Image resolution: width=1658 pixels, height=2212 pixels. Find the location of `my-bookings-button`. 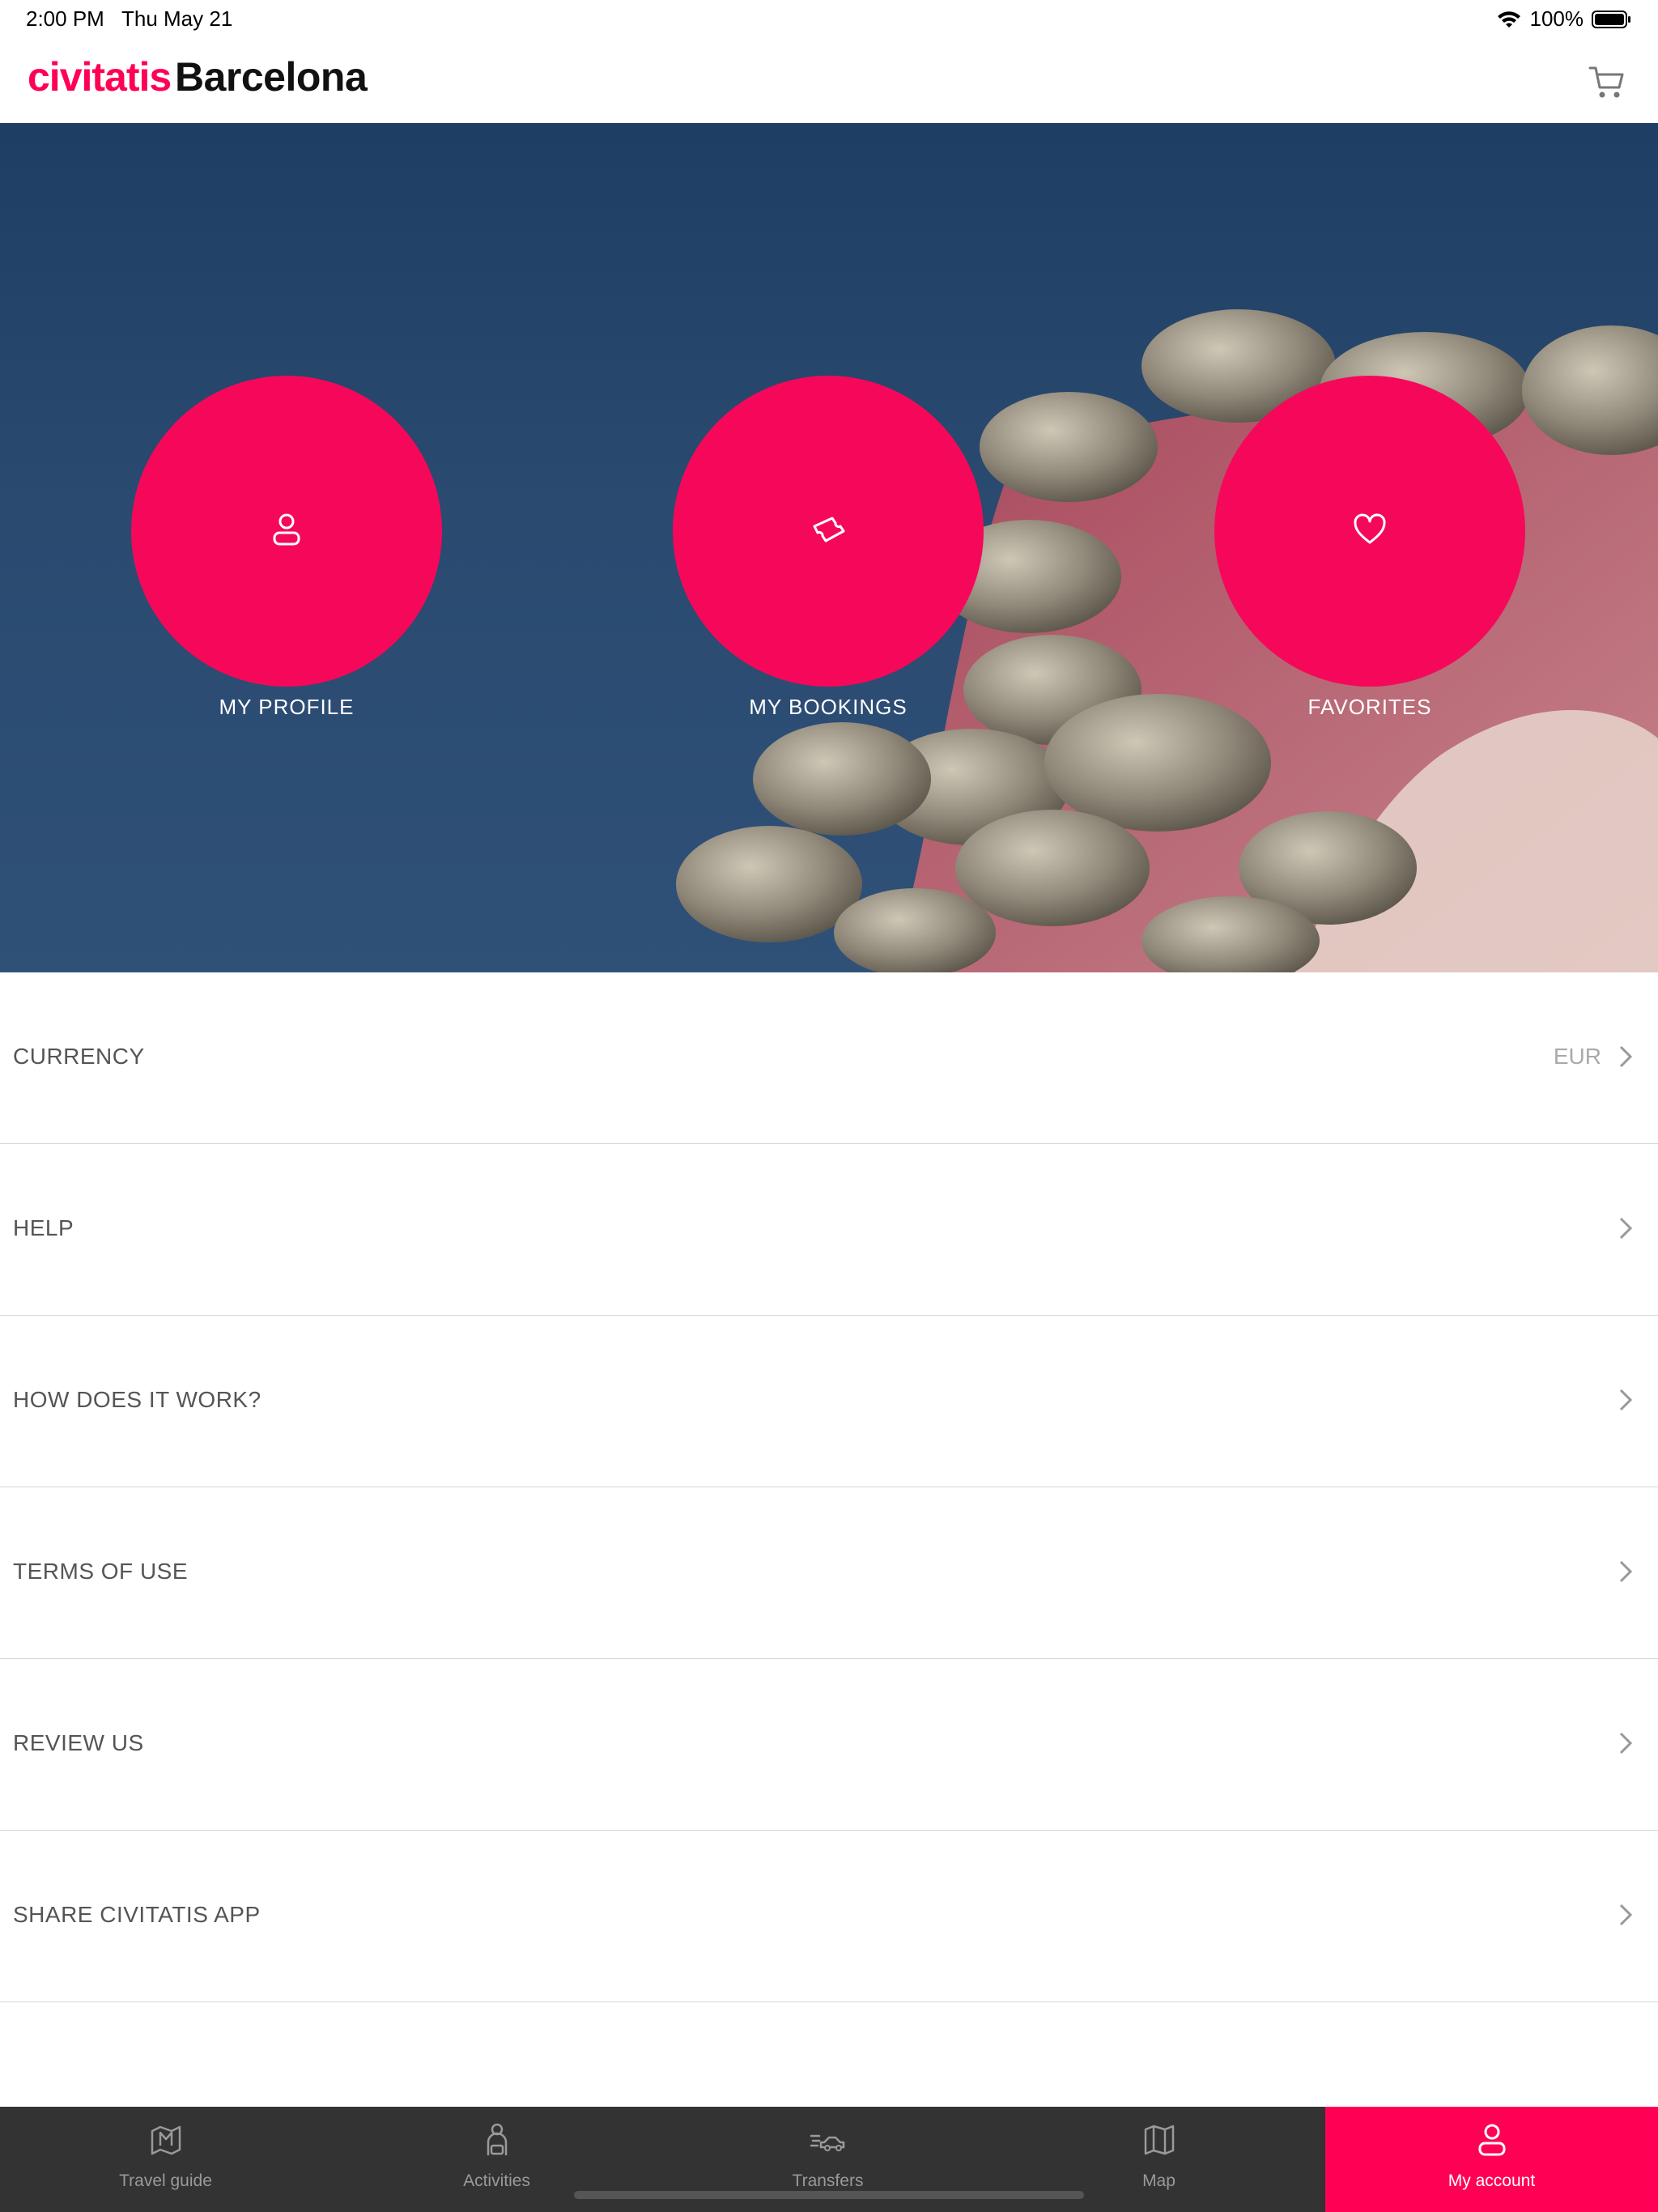

my-bookings-button is located at coordinates (828, 531).